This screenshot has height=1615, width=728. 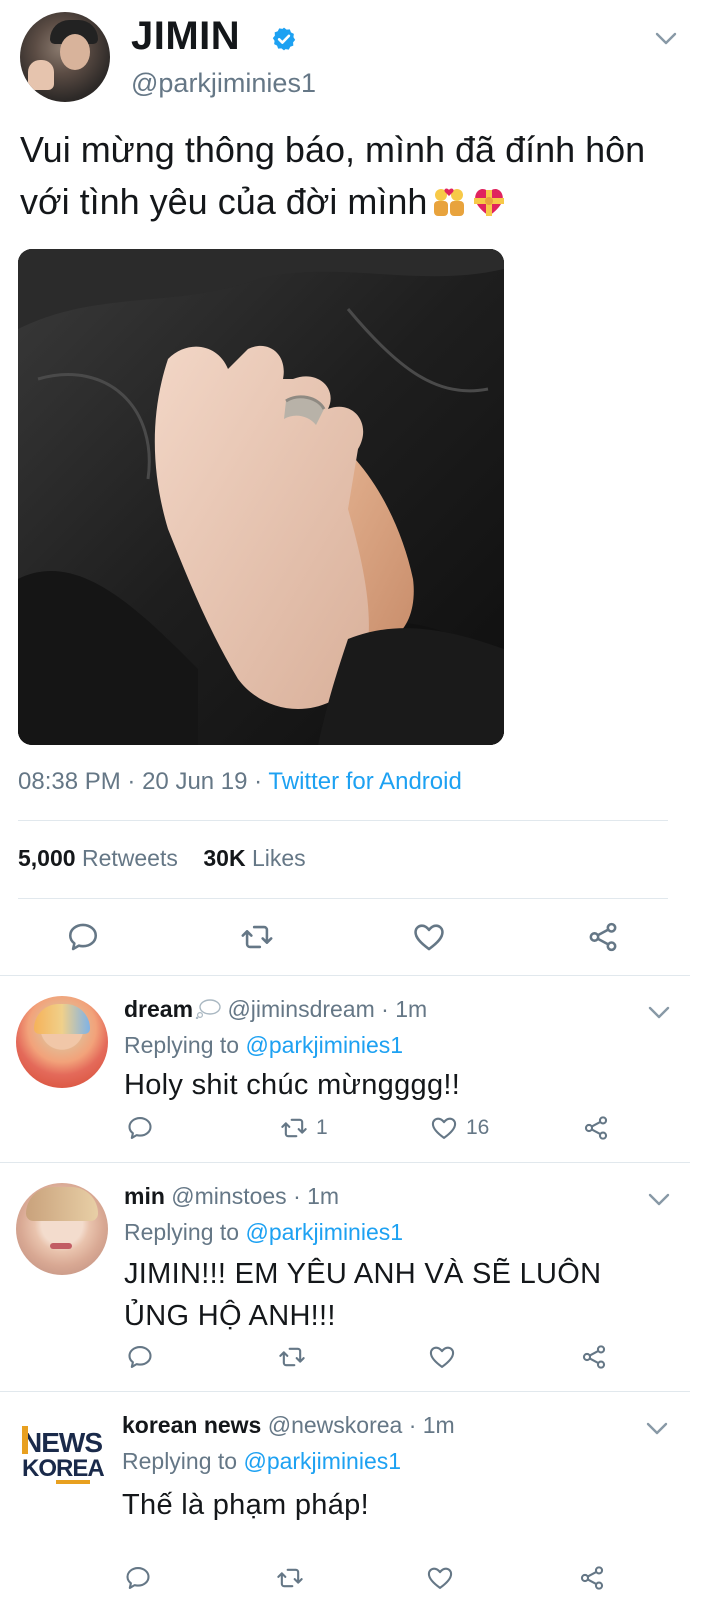 I want to click on news-korea-logo: NEWS KOREA, so click(x=62, y=1454).